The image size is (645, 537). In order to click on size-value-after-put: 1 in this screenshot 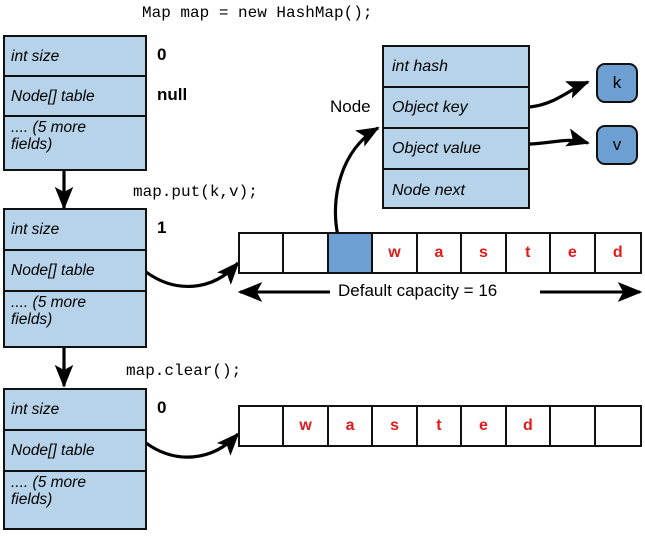, I will do `click(162, 227)`.